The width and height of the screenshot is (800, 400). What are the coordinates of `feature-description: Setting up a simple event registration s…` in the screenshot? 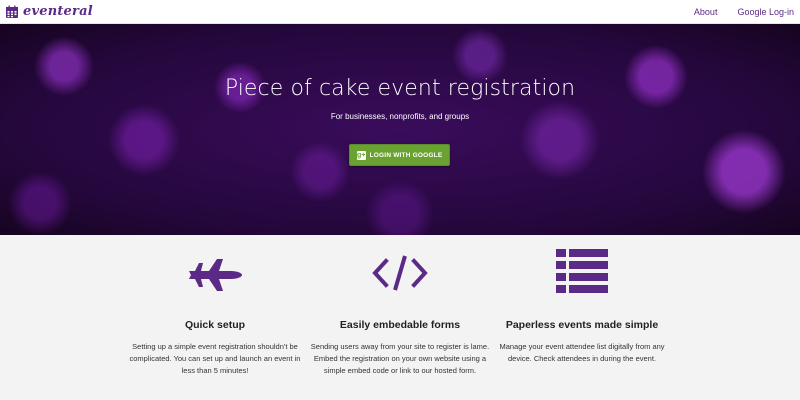 It's located at (215, 358).